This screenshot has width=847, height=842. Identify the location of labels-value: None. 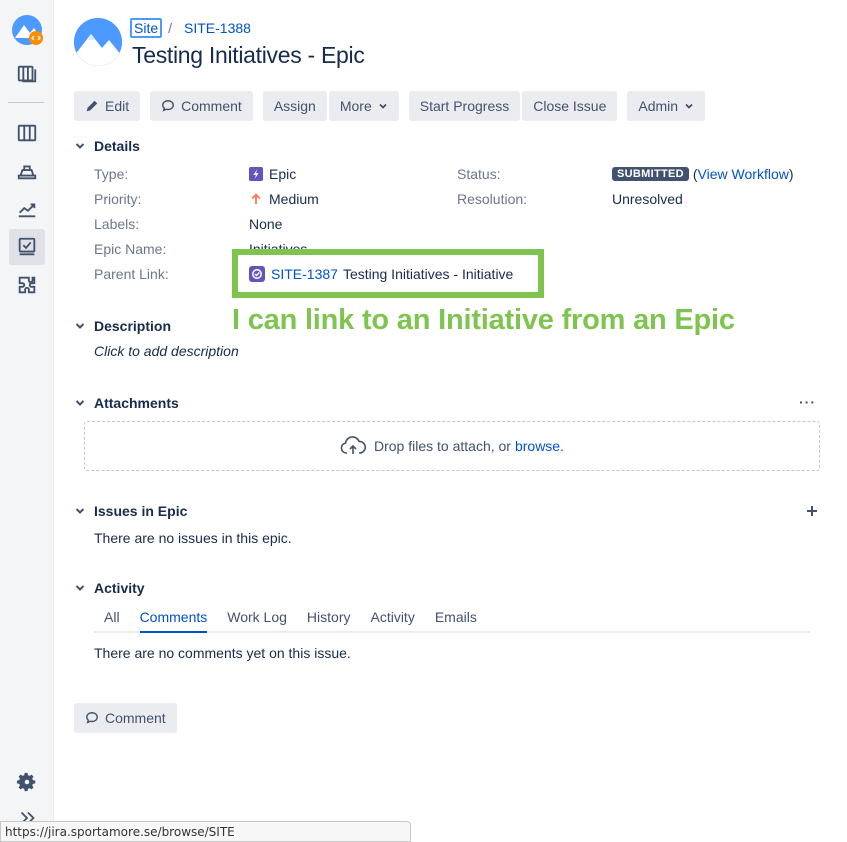
(266, 224).